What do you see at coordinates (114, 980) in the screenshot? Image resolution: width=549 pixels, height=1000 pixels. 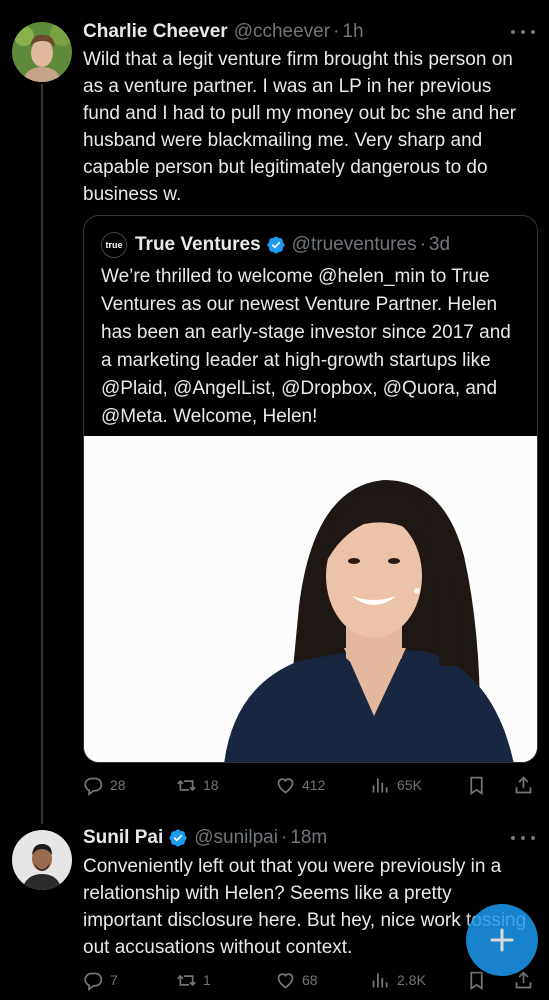 I see `reply-count: 7` at bounding box center [114, 980].